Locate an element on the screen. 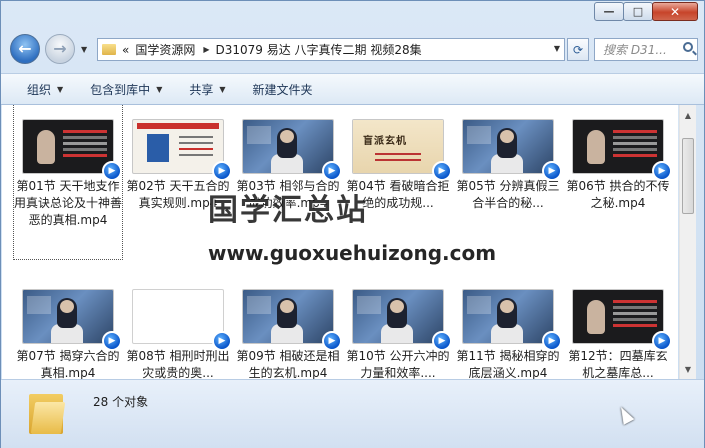  scroll-thumb is located at coordinates (688, 176).